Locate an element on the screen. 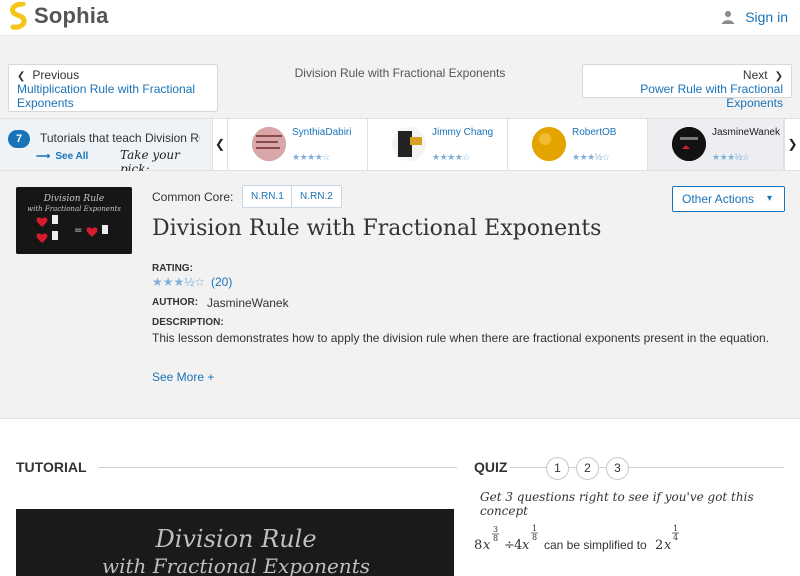  person-icon is located at coordinates (728, 17).